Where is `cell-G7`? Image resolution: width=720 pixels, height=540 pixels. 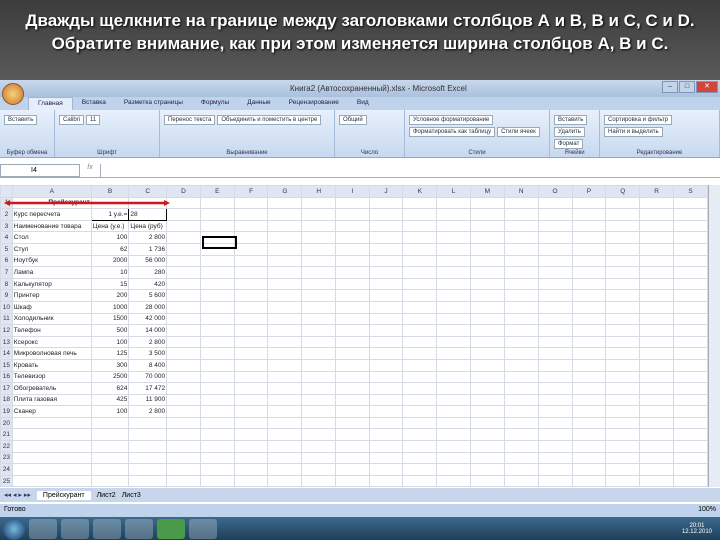 cell-G7 is located at coordinates (285, 272).